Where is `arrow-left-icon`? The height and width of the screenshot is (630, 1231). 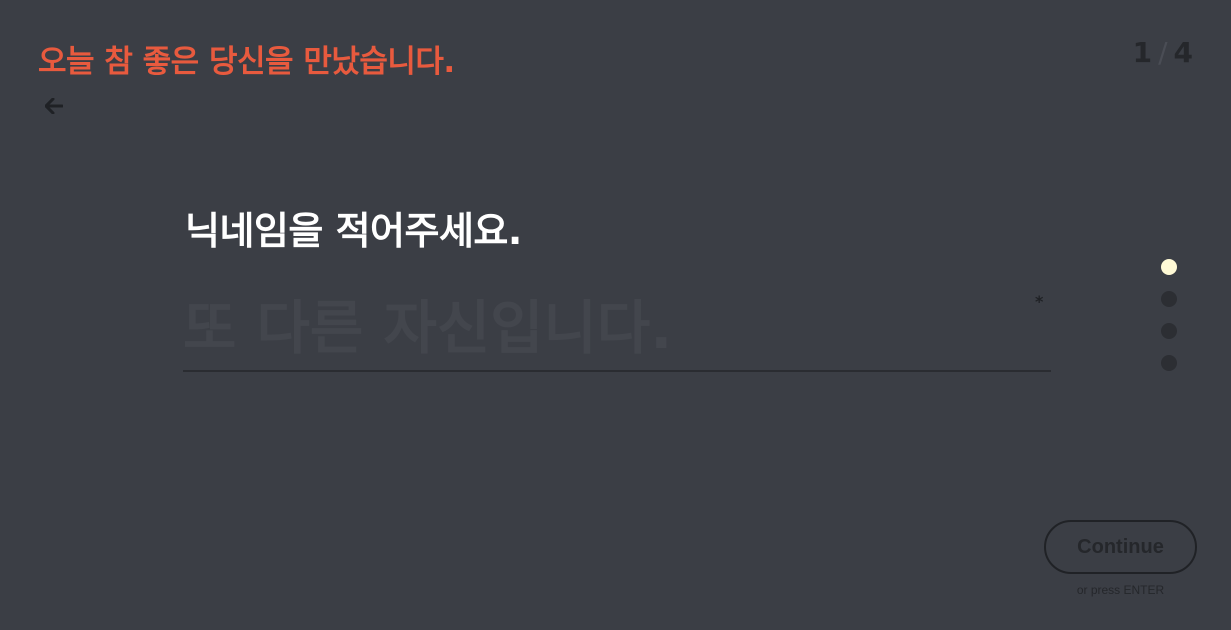
arrow-left-icon is located at coordinates (54, 106).